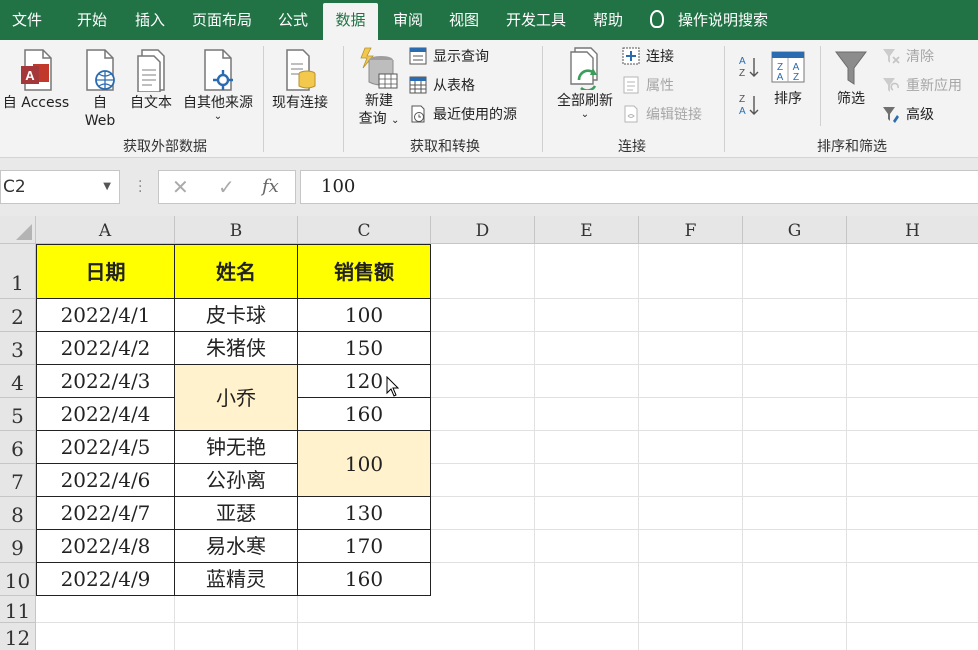 The image size is (978, 650). I want to click on column-header-d: D, so click(483, 230).